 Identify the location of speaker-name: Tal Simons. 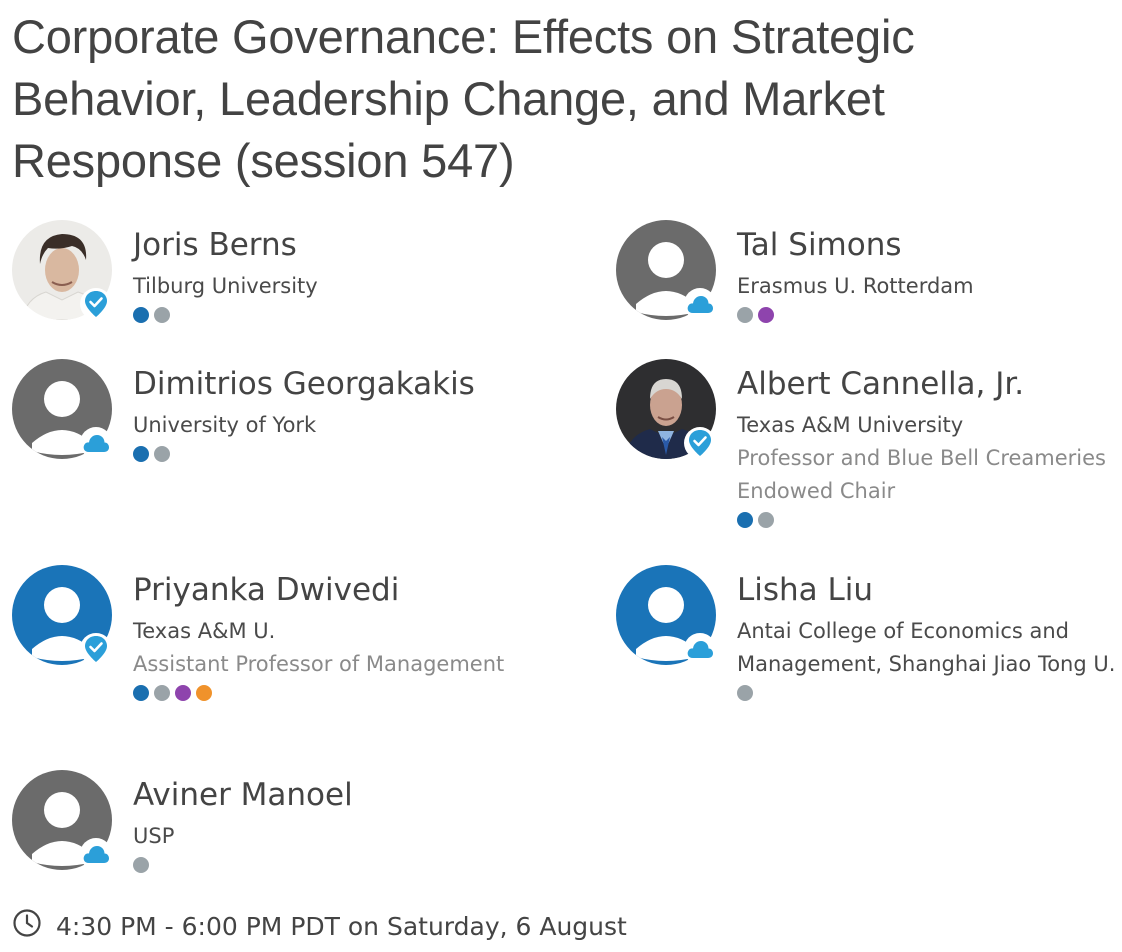
(929, 245).